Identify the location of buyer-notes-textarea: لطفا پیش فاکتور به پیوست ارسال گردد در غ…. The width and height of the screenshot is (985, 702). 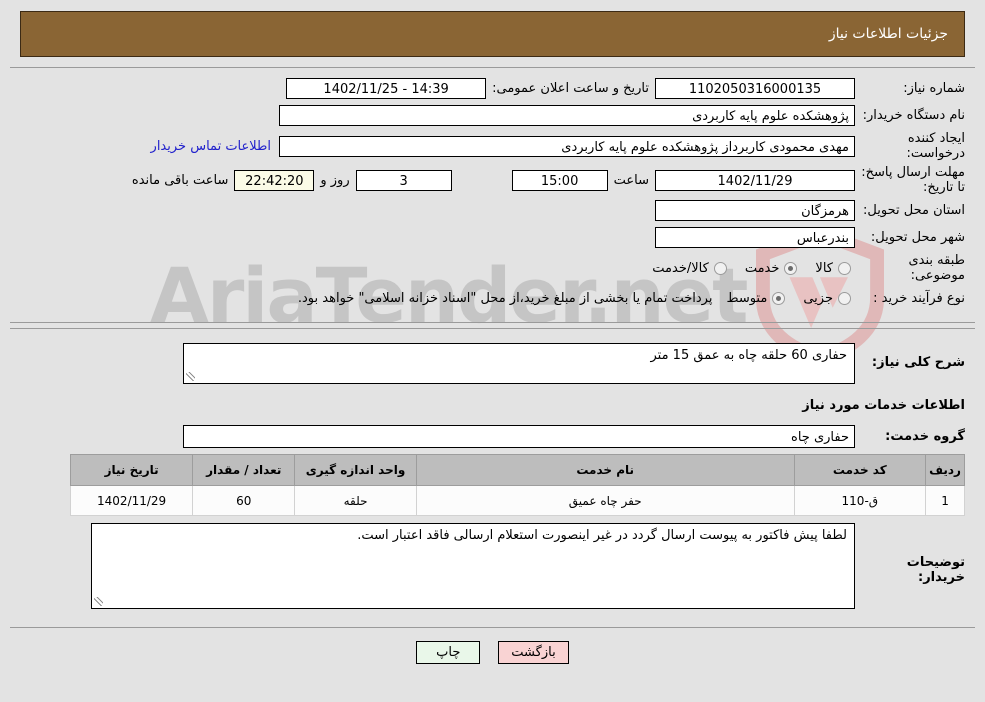
(473, 566).